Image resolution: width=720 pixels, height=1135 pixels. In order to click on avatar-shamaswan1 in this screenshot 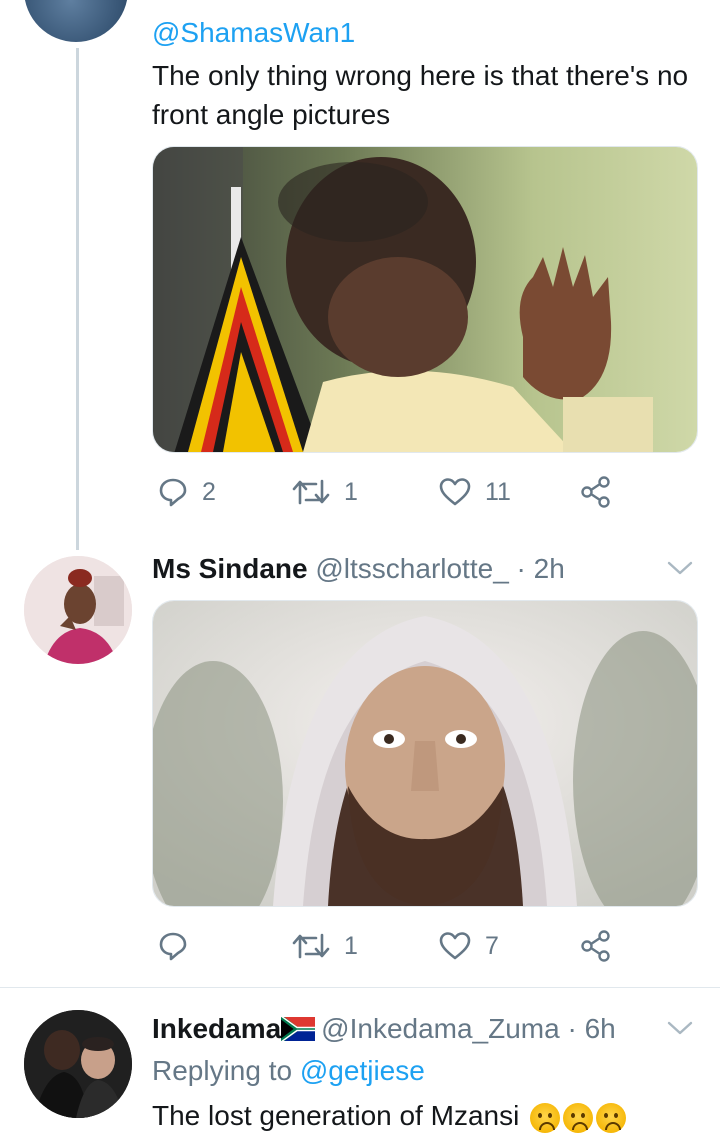, I will do `click(76, 21)`.